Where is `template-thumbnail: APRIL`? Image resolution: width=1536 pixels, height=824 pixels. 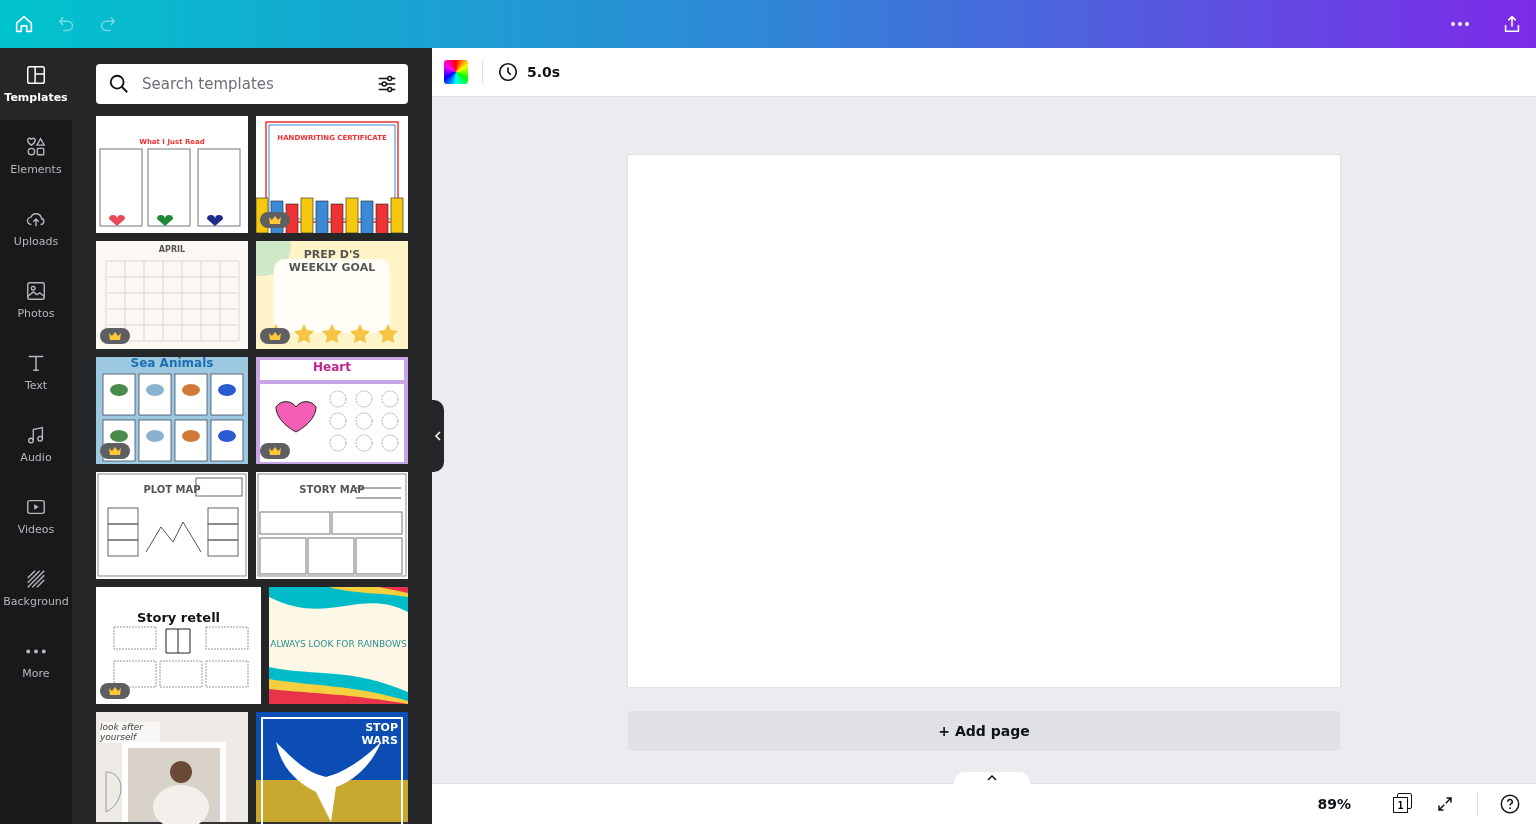 template-thumbnail: APRIL is located at coordinates (172, 295).